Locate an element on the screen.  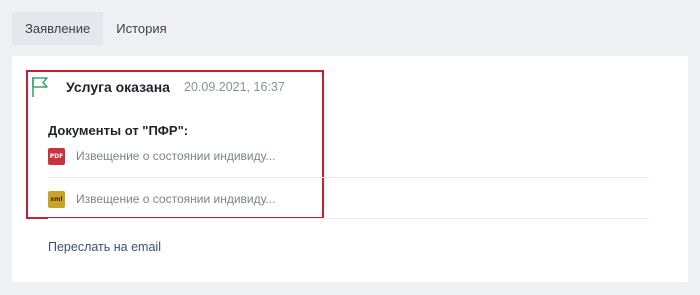
status-timestamp: 20.09.2021, 16:37 is located at coordinates (234, 87).